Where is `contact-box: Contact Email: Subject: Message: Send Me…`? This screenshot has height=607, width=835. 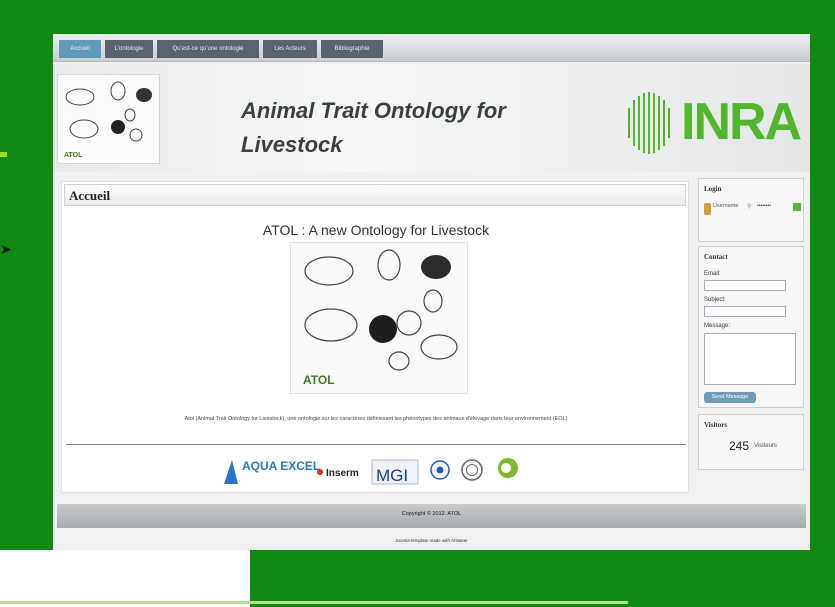 contact-box: Contact Email: Subject: Message: Send Me… is located at coordinates (751, 327).